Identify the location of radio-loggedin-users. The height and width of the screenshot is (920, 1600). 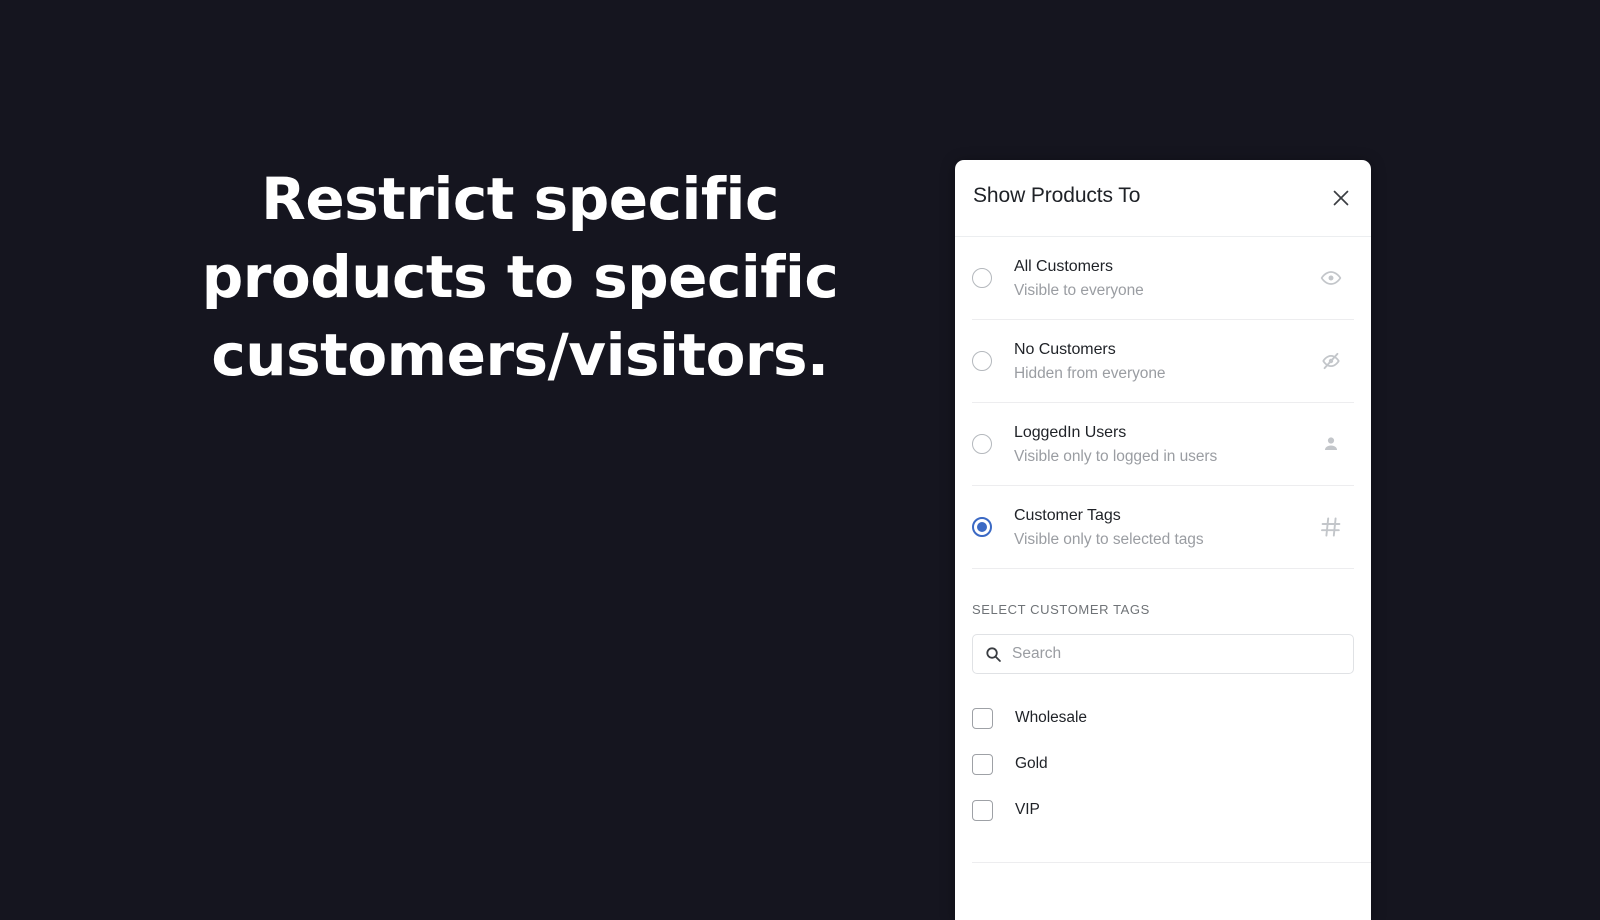
(982, 444).